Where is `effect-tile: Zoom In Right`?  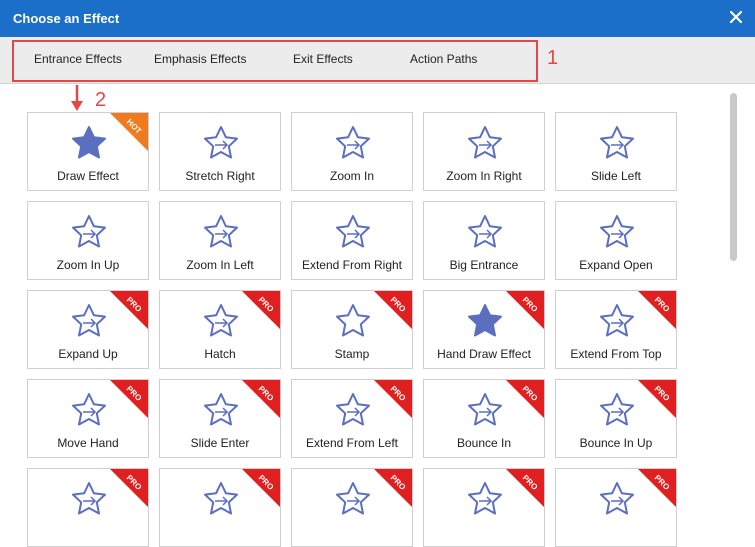 effect-tile: Zoom In Right is located at coordinates (484, 151).